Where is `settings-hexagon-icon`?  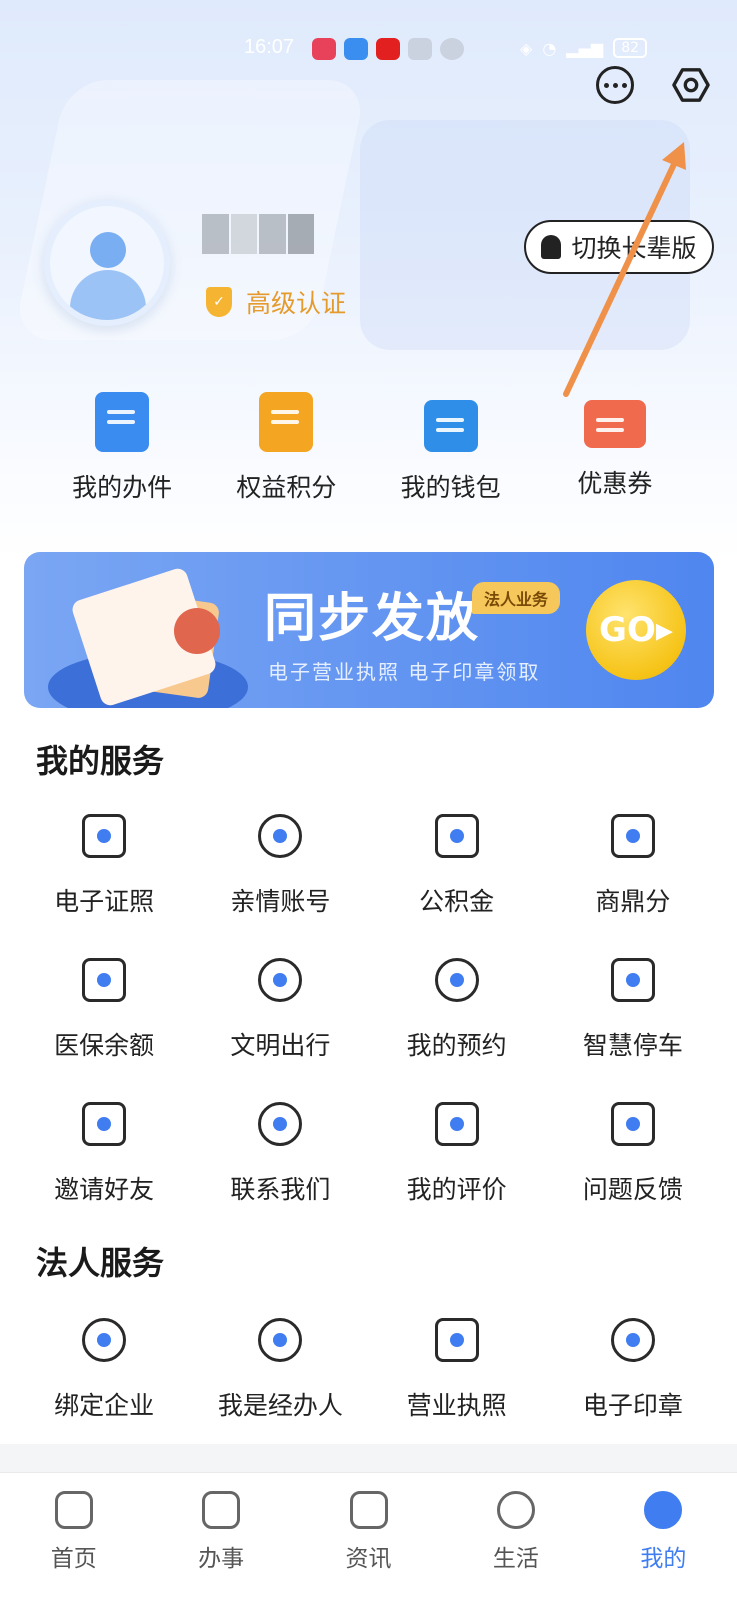 settings-hexagon-icon is located at coordinates (691, 85).